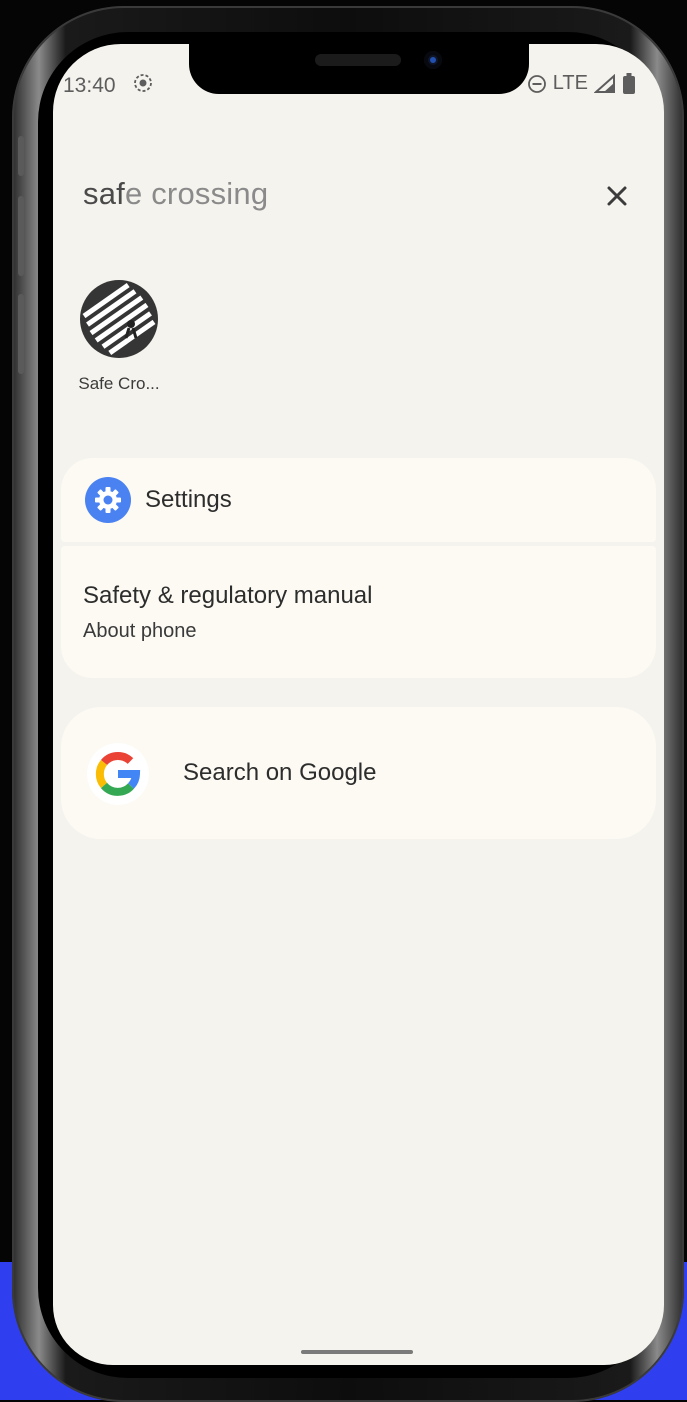 The image size is (687, 1402). Describe the element at coordinates (570, 83) in the screenshot. I see `network-label: LTE` at that location.